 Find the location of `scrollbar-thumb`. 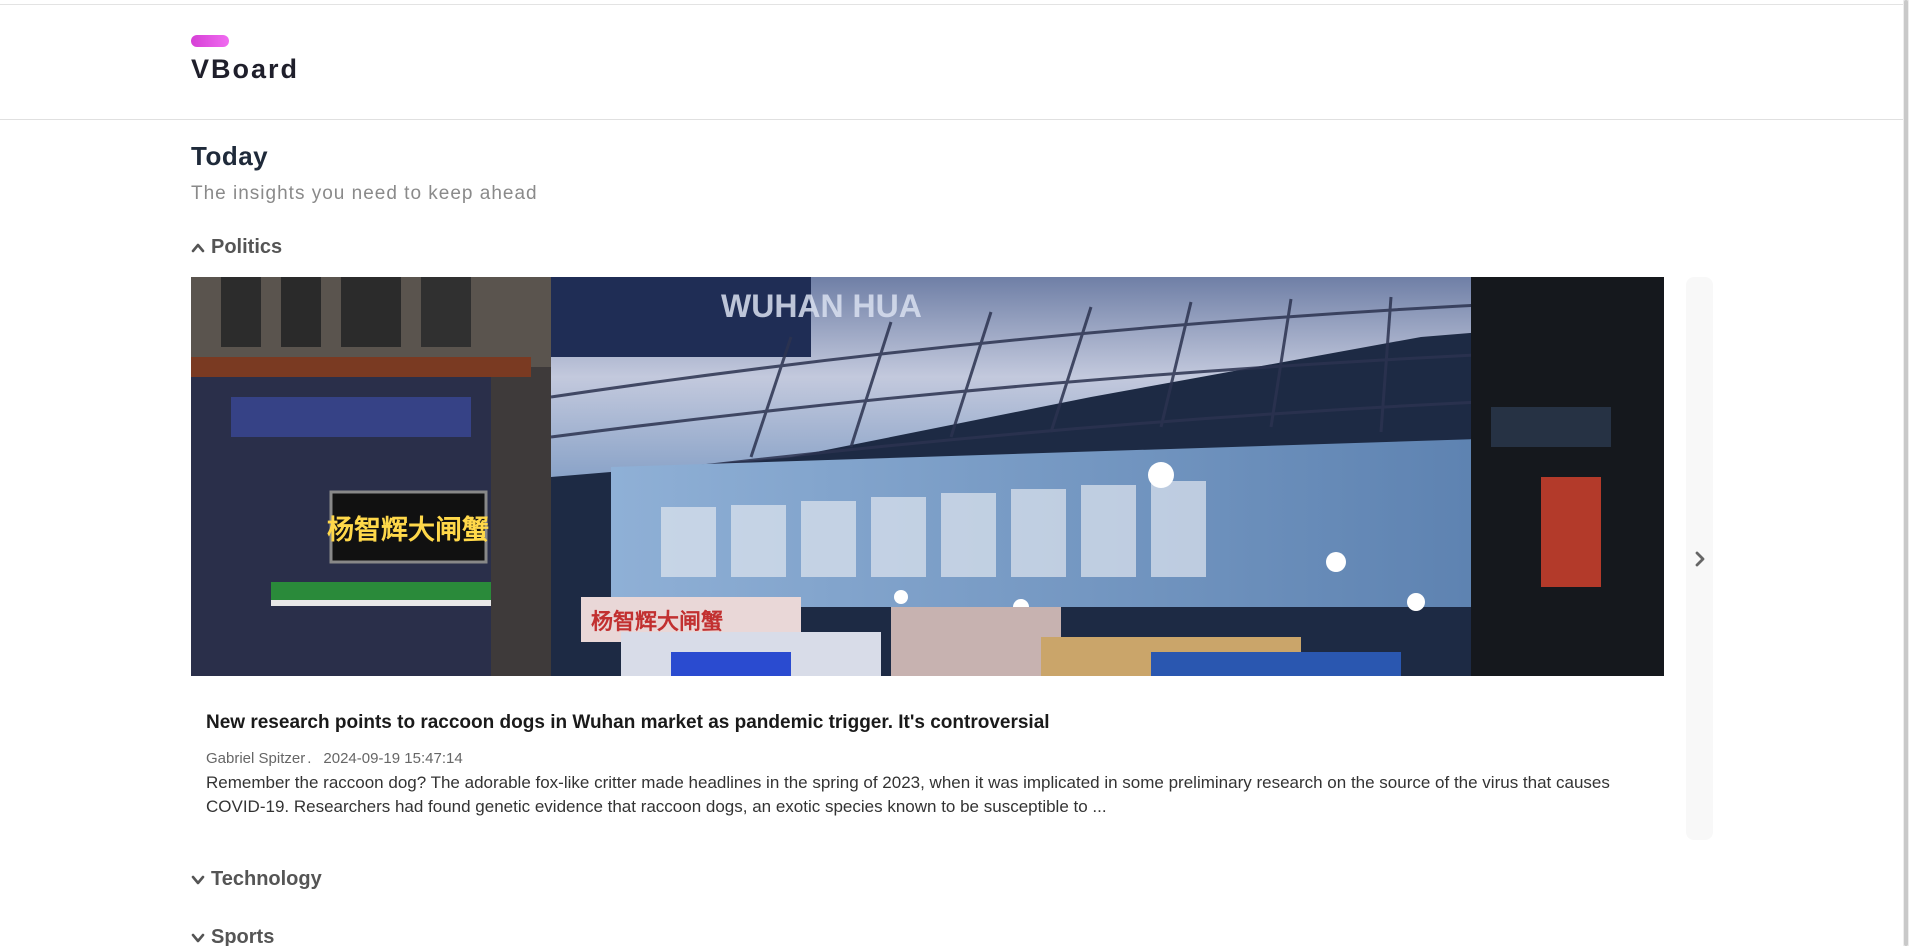

scrollbar-thumb is located at coordinates (1906, 473).